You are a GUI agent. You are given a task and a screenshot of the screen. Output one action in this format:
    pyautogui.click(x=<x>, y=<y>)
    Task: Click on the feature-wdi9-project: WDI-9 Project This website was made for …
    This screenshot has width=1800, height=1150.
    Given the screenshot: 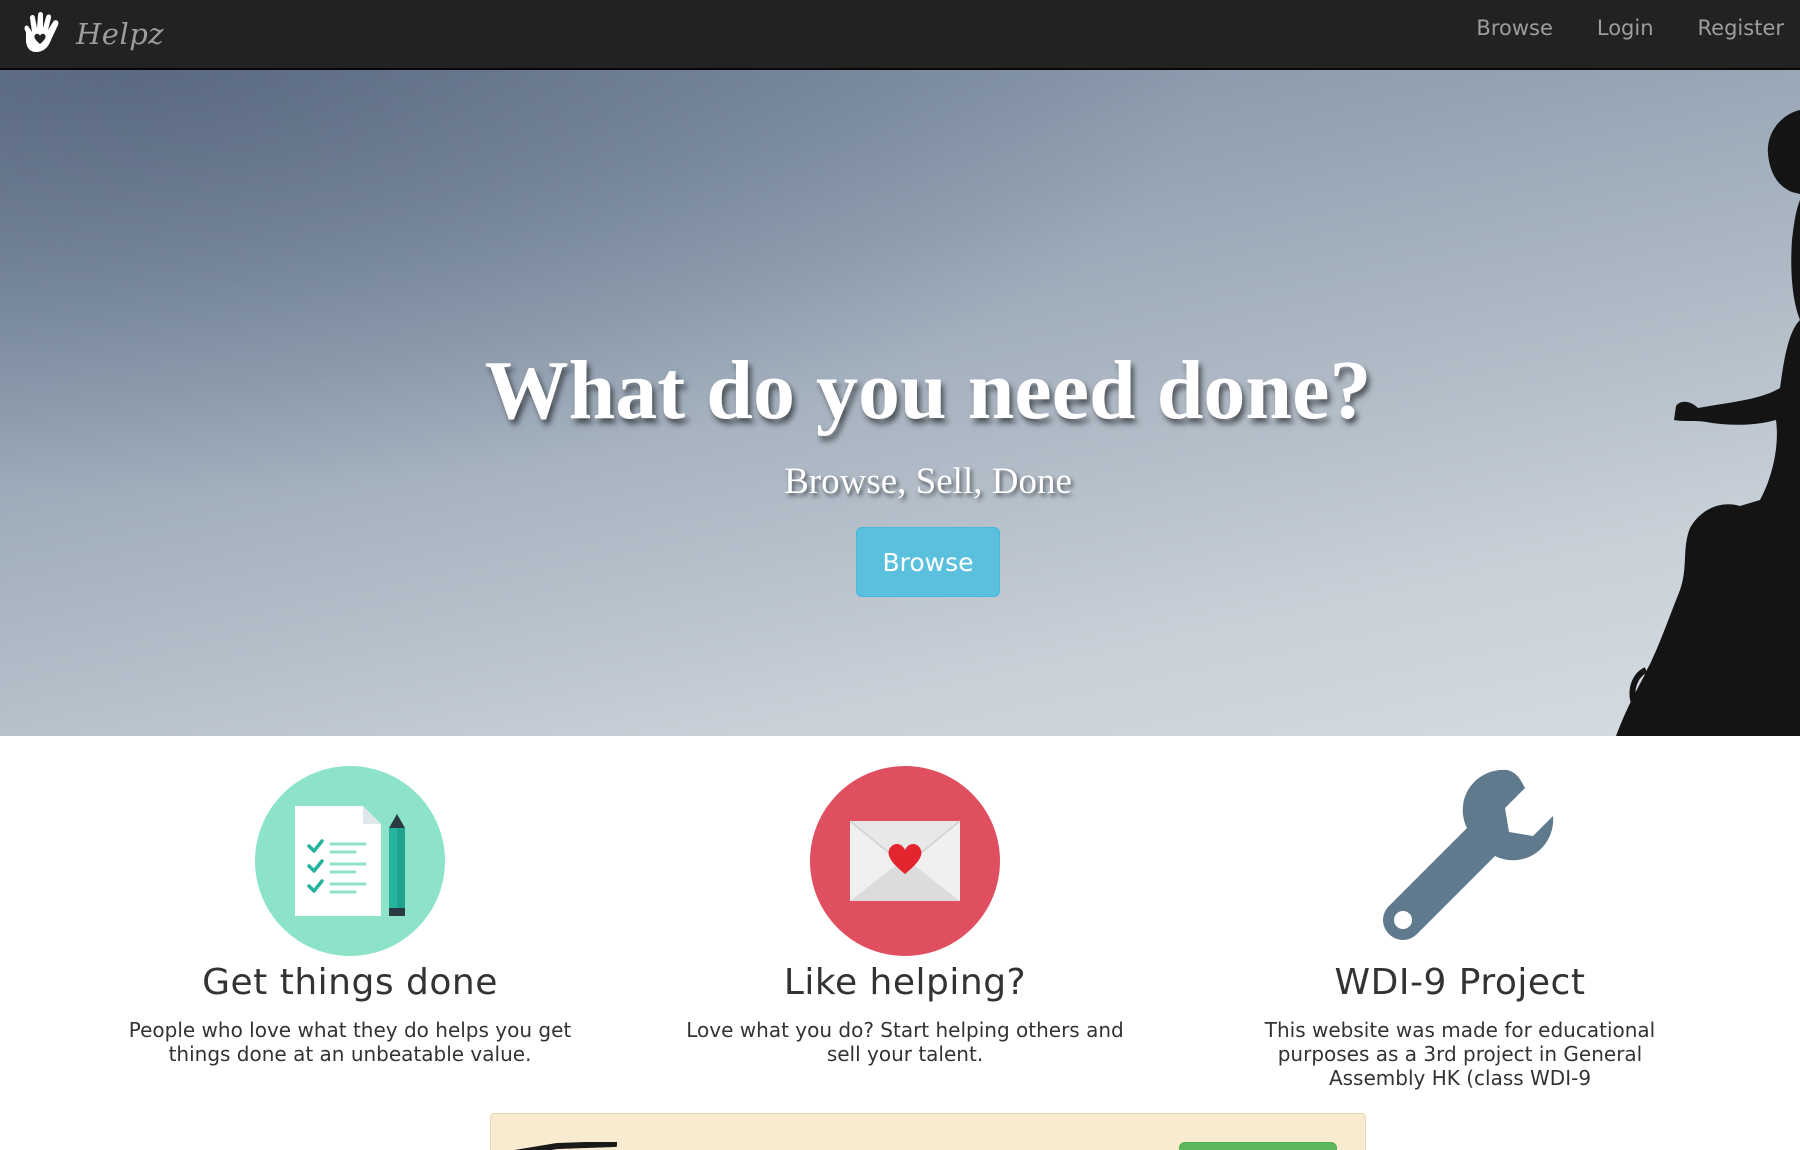 What is the action you would take?
    pyautogui.click(x=1460, y=913)
    